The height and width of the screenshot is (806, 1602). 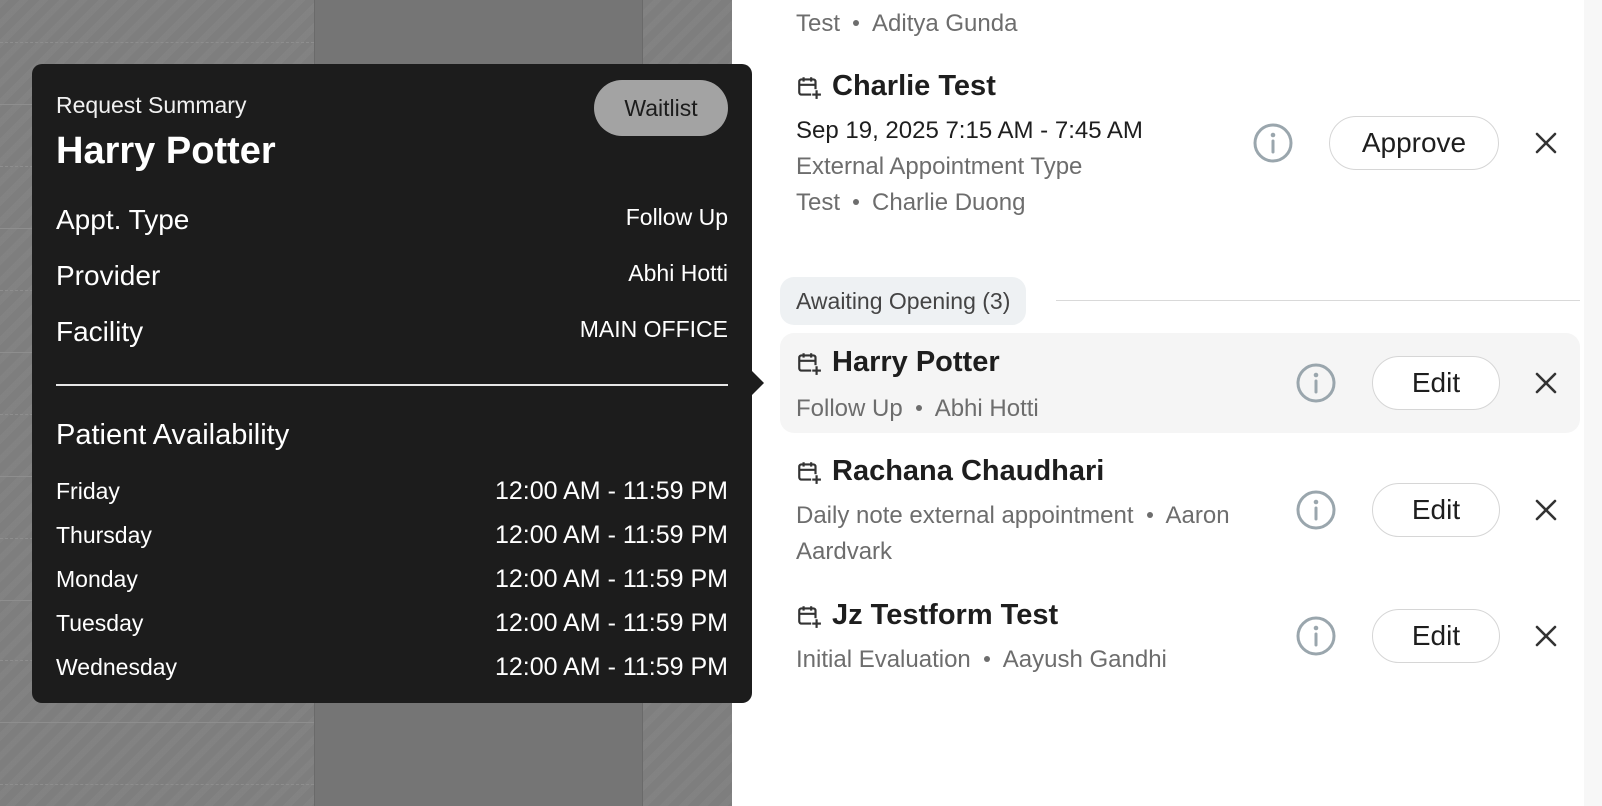 I want to click on item-type: Follow Up, so click(x=849, y=408).